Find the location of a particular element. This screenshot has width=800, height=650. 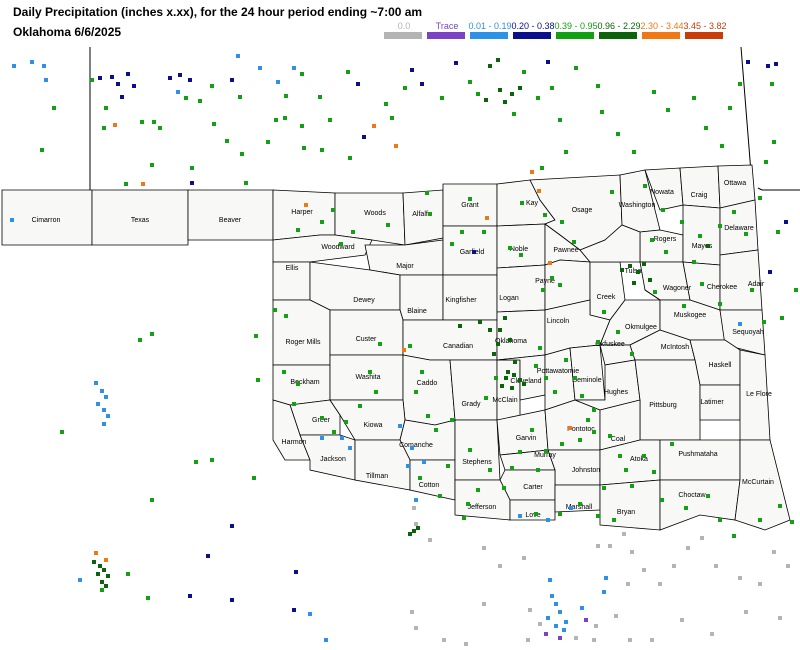

county-label: Roger Mills is located at coordinates (303, 342).